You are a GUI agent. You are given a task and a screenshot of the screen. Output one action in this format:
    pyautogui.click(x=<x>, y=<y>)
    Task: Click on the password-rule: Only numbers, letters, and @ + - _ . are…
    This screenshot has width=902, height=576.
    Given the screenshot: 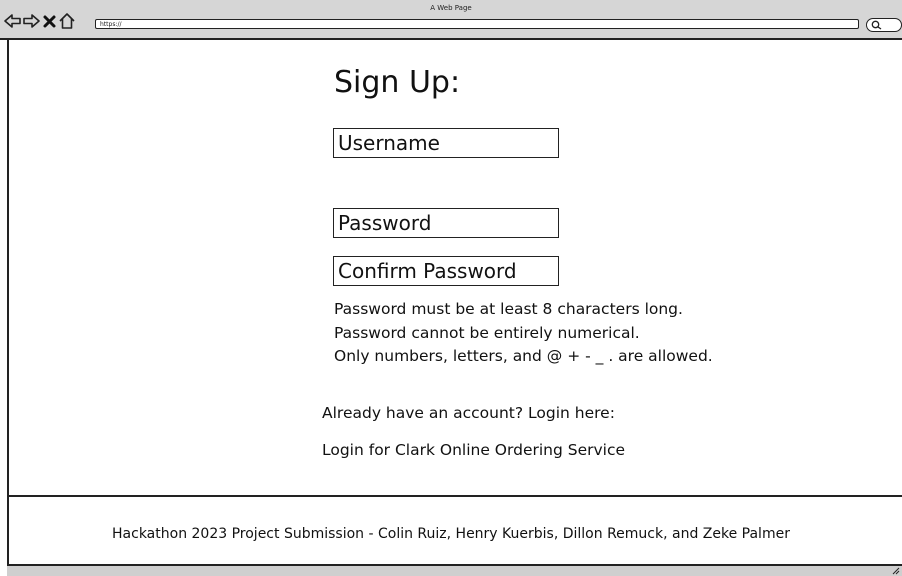 What is the action you would take?
    pyautogui.click(x=523, y=356)
    